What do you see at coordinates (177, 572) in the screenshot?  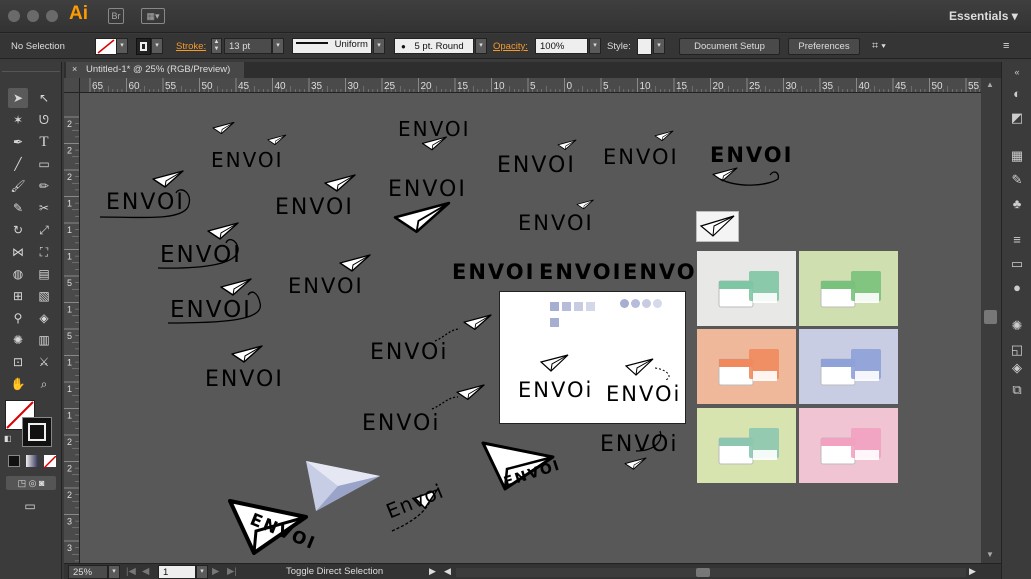 I see `artboard-number-field: 1` at bounding box center [177, 572].